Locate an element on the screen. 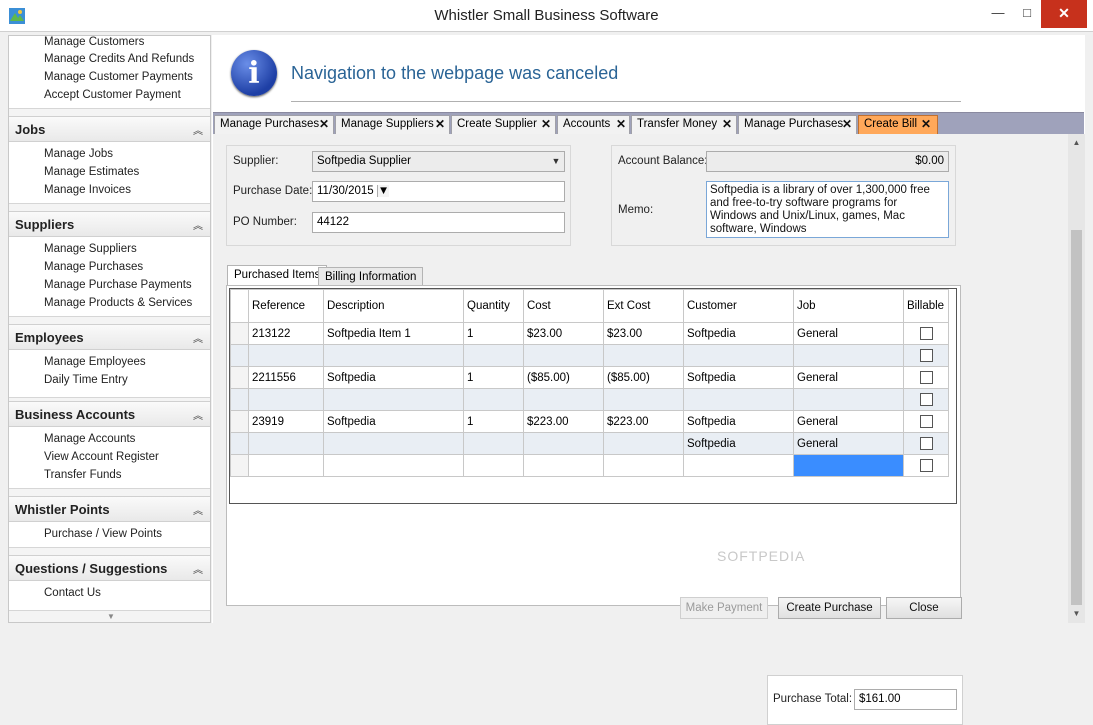  tab-create-bill: Create Bill ✕ is located at coordinates (898, 124).